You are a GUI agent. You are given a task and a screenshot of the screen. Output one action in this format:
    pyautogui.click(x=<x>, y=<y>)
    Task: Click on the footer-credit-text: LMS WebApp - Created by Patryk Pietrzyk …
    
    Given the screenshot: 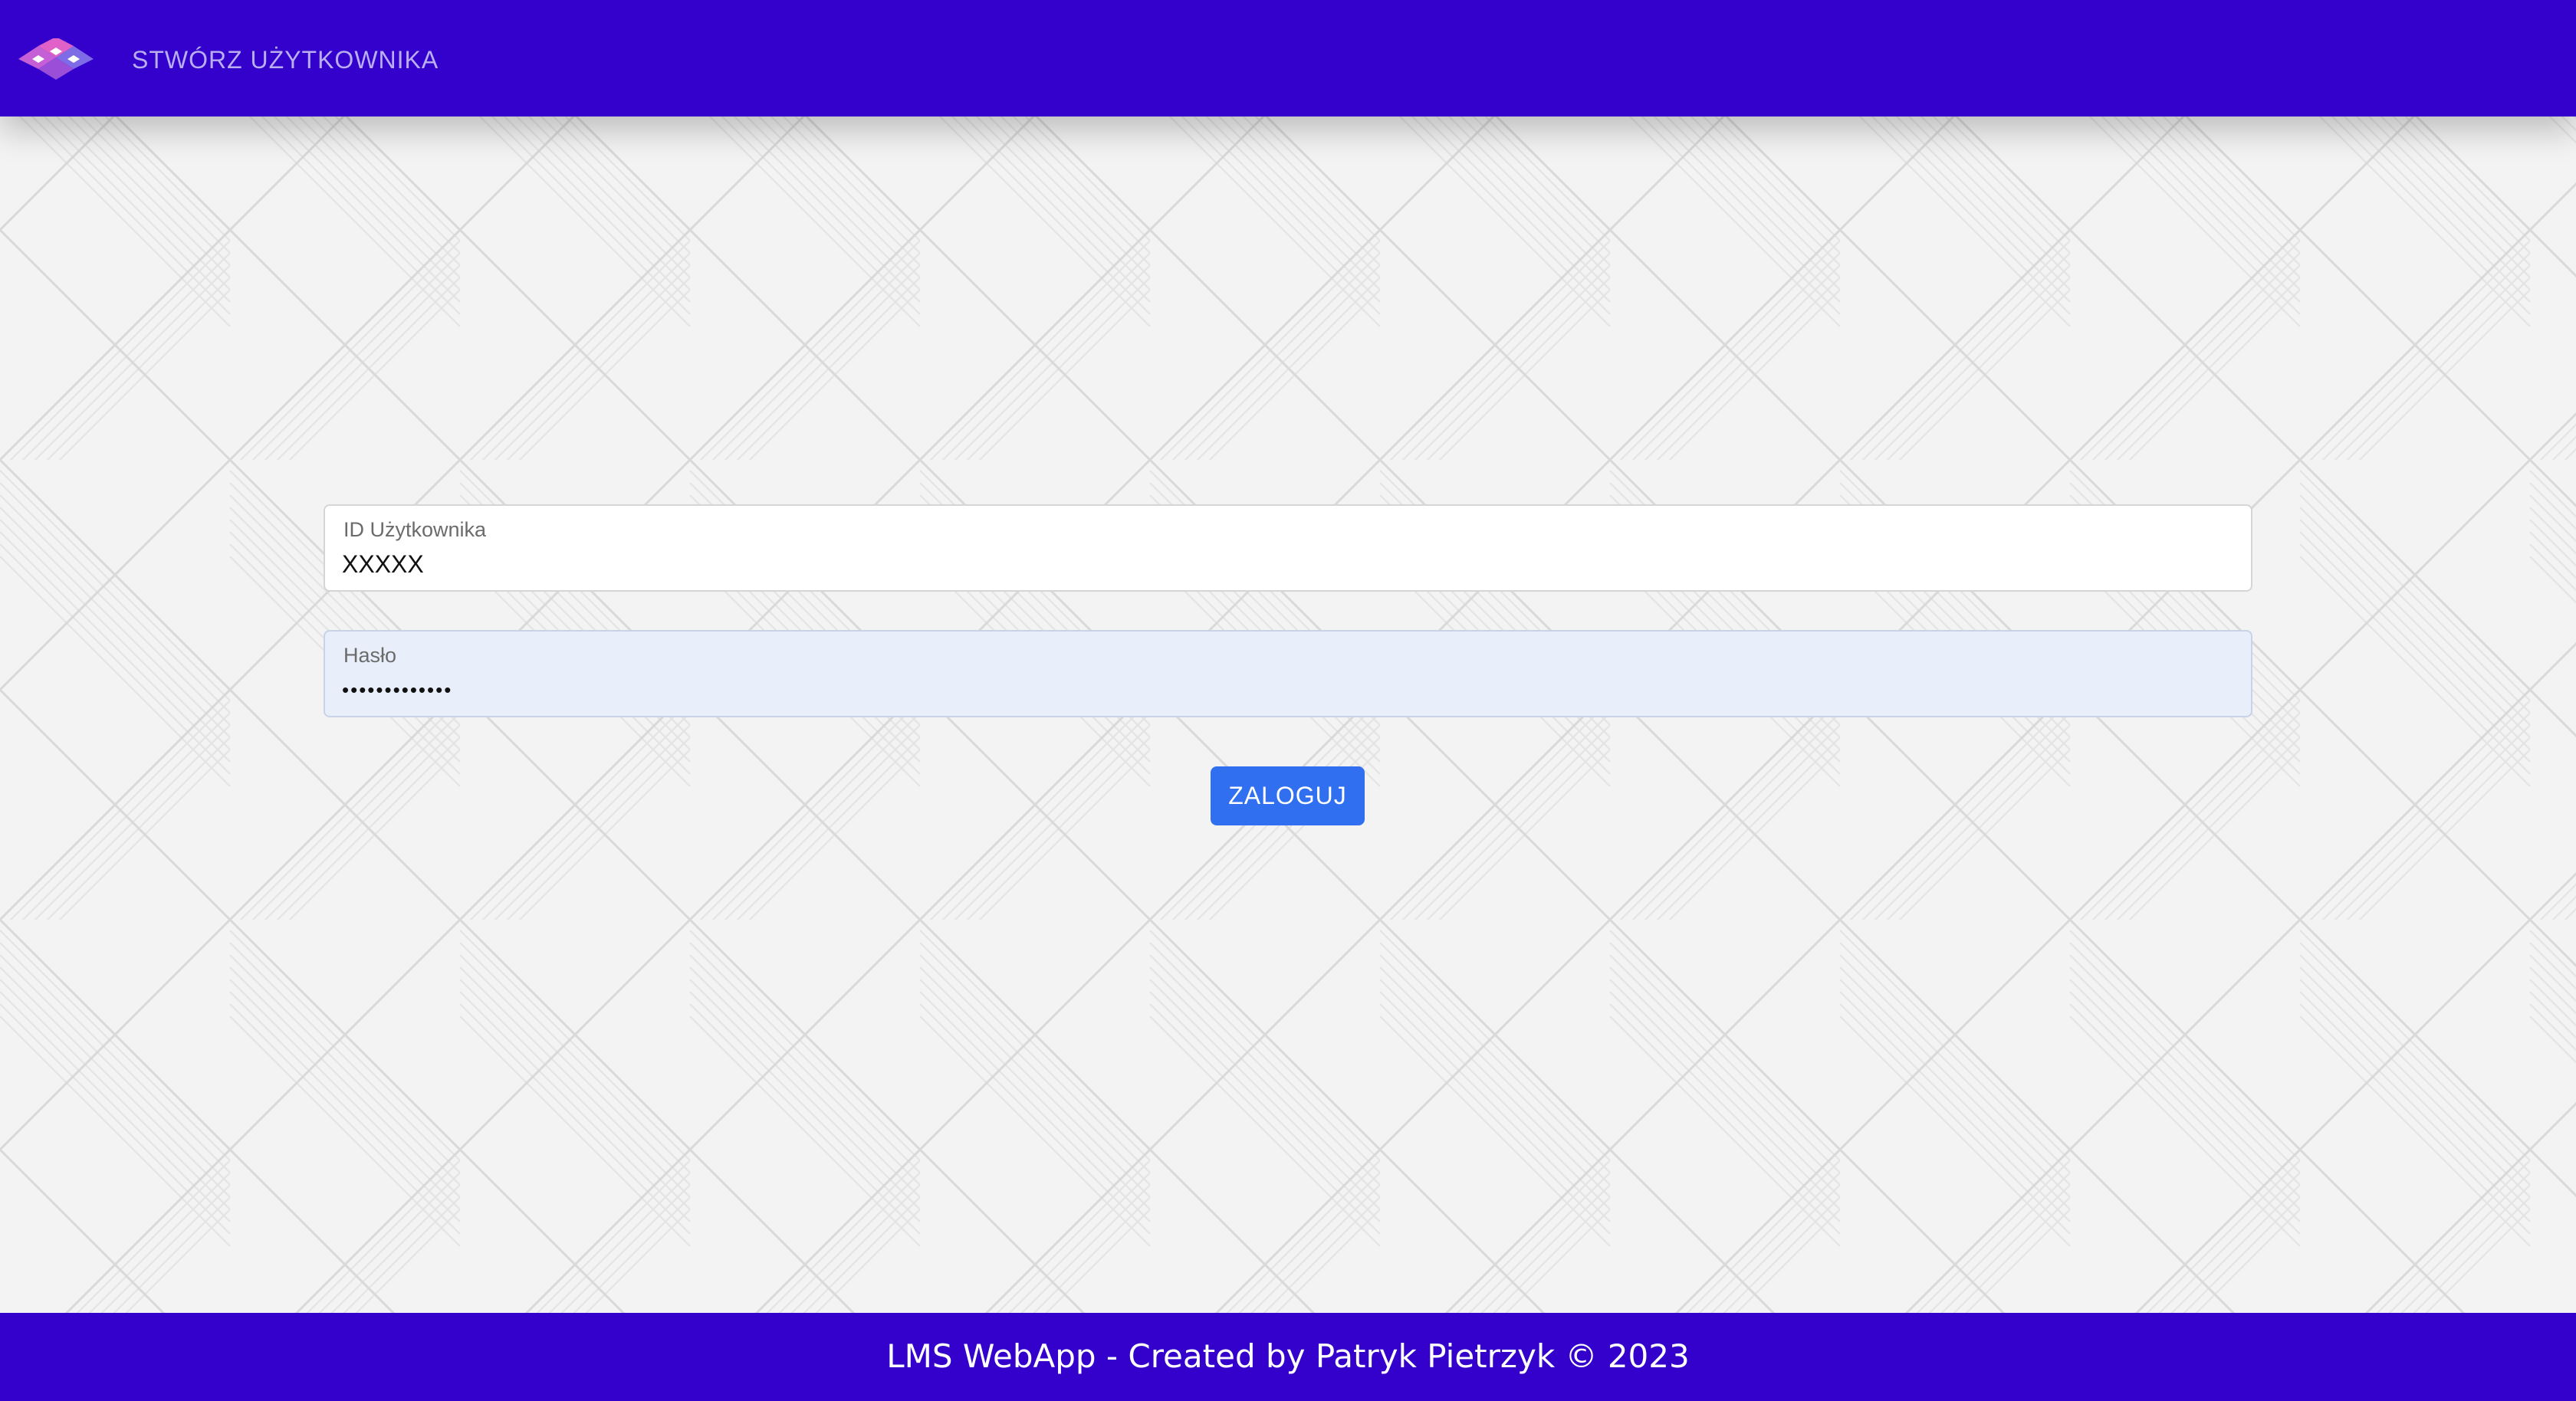 What is the action you would take?
    pyautogui.click(x=1288, y=1356)
    